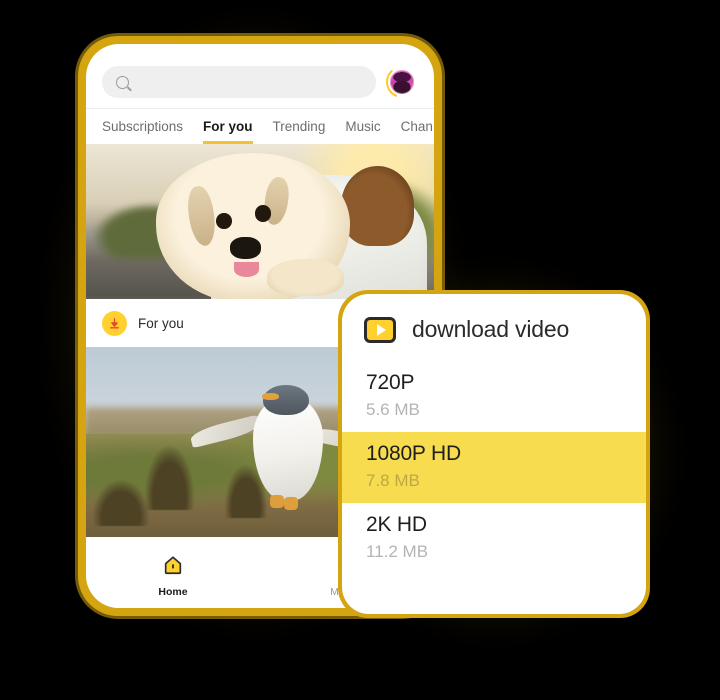 The width and height of the screenshot is (720, 700). Describe the element at coordinates (270, 396) in the screenshot. I see `penguin-beak` at that location.